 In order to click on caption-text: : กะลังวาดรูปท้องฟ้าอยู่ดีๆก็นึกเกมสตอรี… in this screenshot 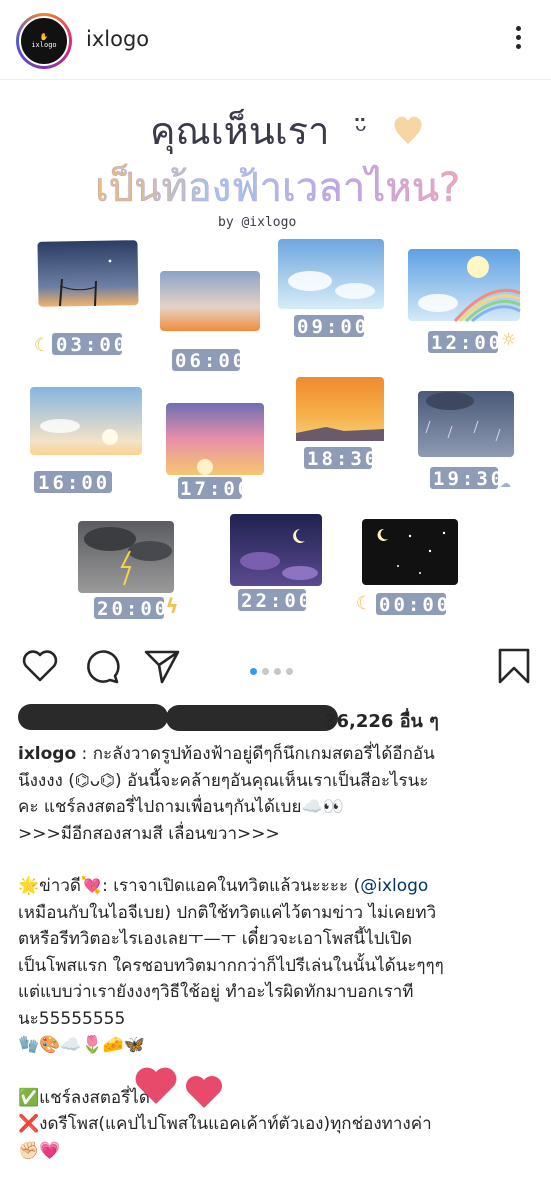, I will do `click(255, 754)`.